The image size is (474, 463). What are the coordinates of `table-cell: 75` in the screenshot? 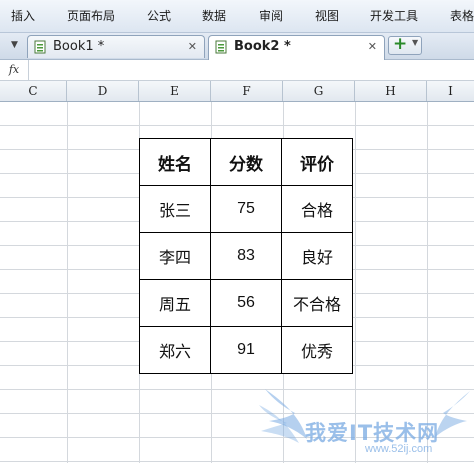 It's located at (246, 209).